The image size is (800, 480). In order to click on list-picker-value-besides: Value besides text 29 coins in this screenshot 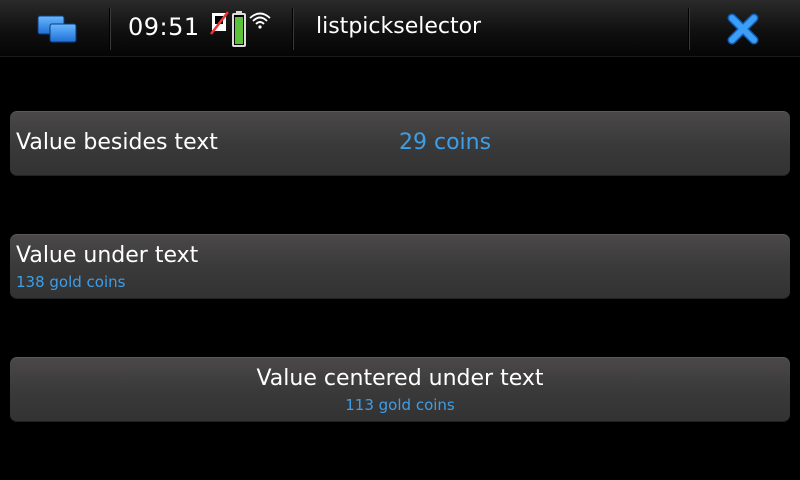, I will do `click(400, 143)`.